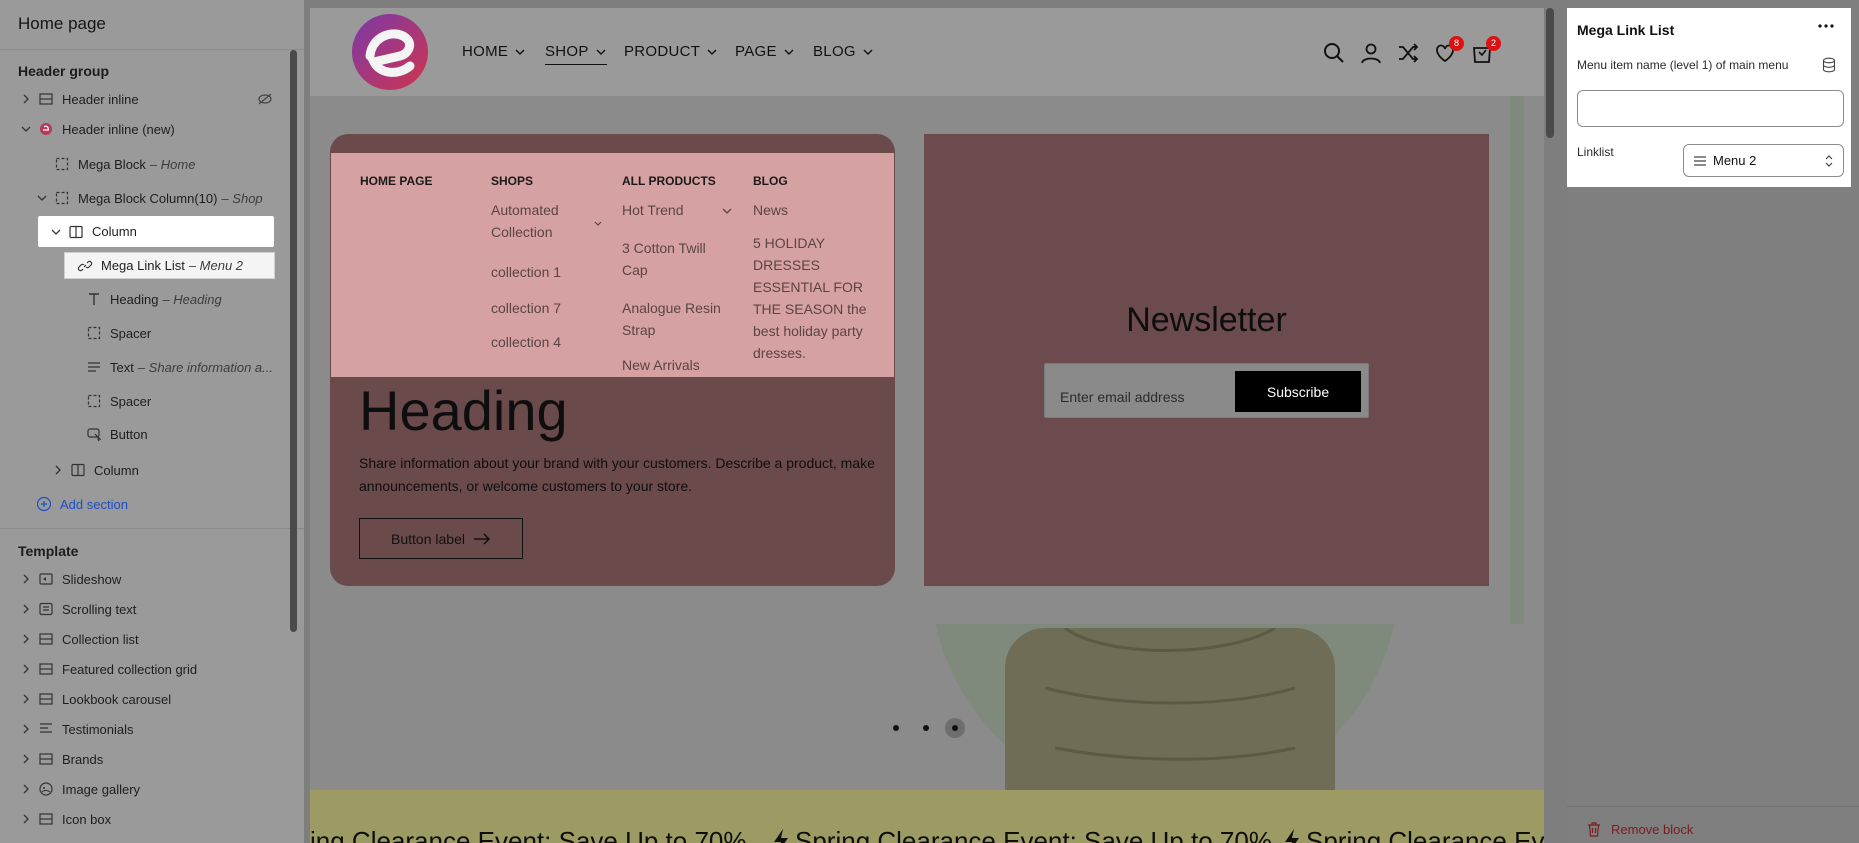 Image resolution: width=1859 pixels, height=843 pixels. What do you see at coordinates (765, 51) in the screenshot?
I see `nav-page: PAGE` at bounding box center [765, 51].